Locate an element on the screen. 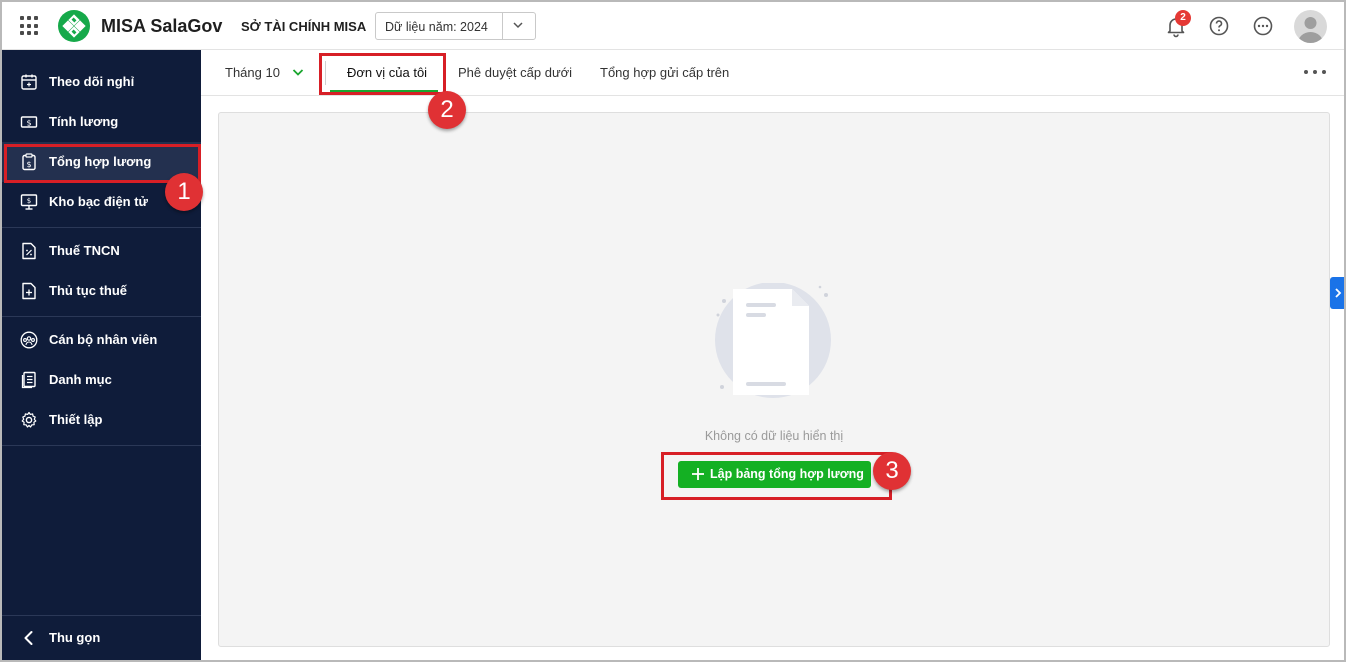 The height and width of the screenshot is (662, 1346). tab-tong-hop-gui-cap-tren: Tổng hợp gửi cấp trên is located at coordinates (664, 72).